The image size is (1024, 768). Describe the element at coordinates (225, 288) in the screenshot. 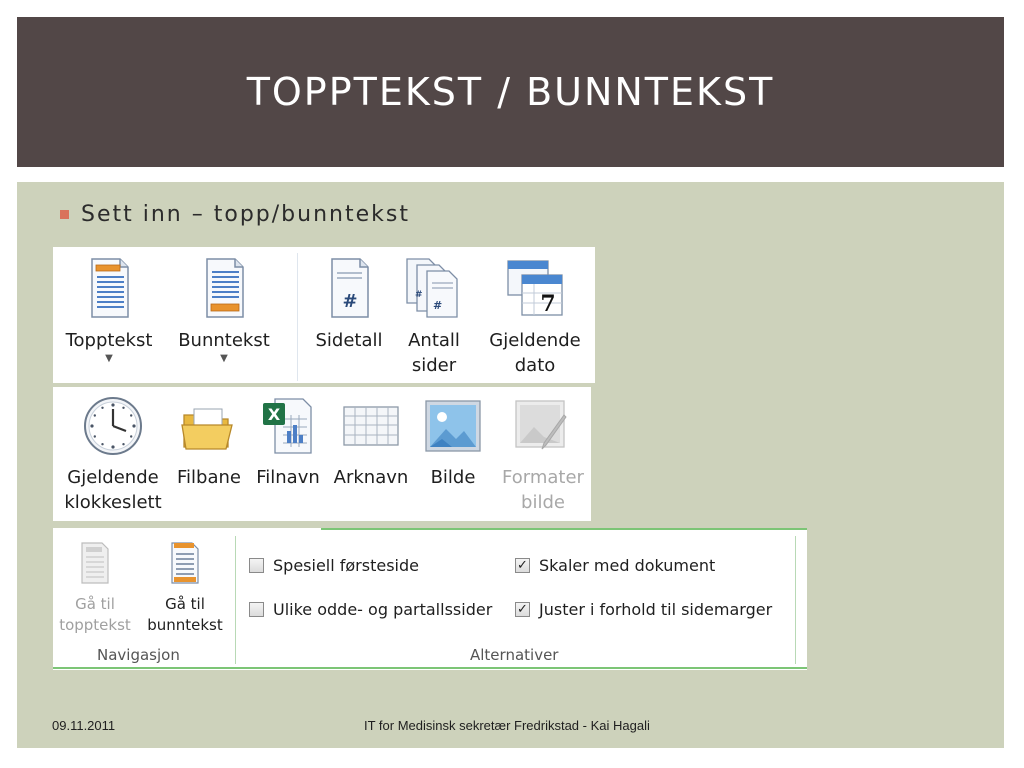

I see `footer-page-icon` at that location.